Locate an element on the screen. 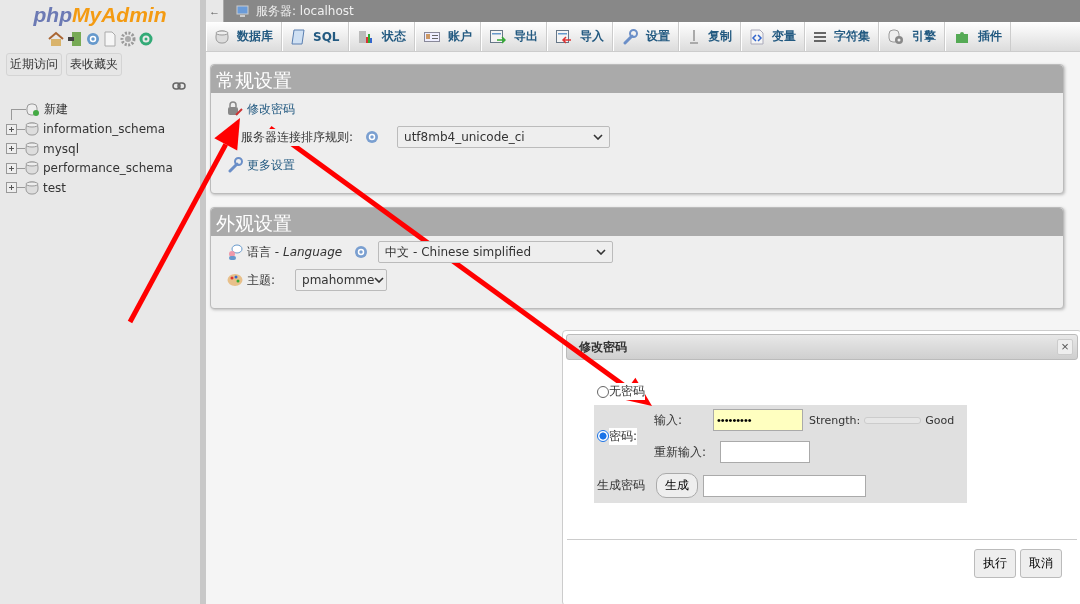 This screenshot has height=604, width=1080. nav-tab: 变量 is located at coordinates (772, 36).